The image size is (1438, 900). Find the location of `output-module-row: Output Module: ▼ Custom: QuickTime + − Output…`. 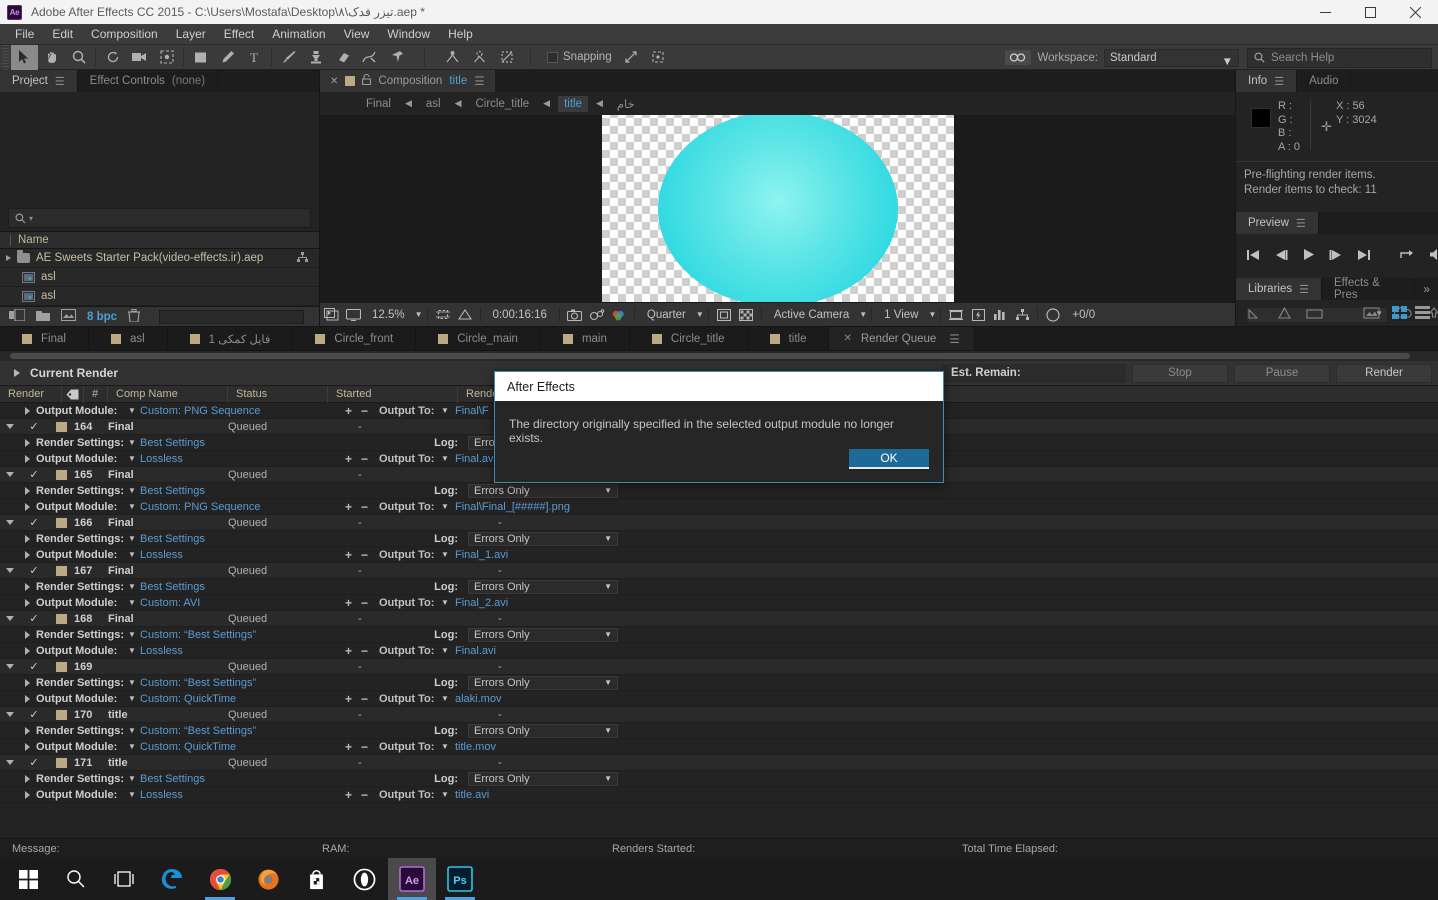

output-module-row: Output Module: ▼ Custom: QuickTime + − Output… is located at coordinates (719, 699).